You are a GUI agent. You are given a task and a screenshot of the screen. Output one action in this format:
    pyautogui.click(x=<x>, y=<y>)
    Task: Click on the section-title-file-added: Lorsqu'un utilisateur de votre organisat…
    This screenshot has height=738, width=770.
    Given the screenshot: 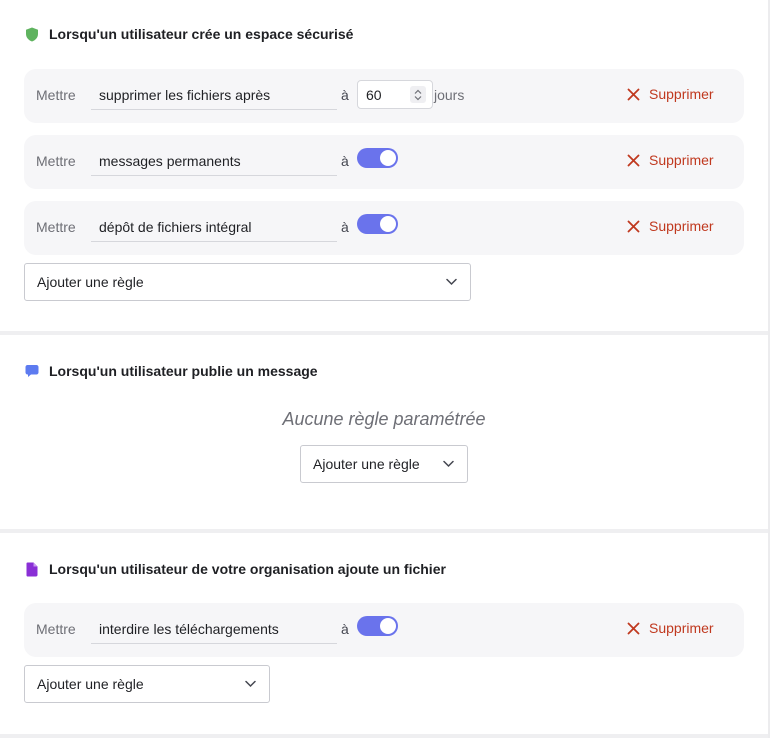 What is the action you would take?
    pyautogui.click(x=235, y=569)
    